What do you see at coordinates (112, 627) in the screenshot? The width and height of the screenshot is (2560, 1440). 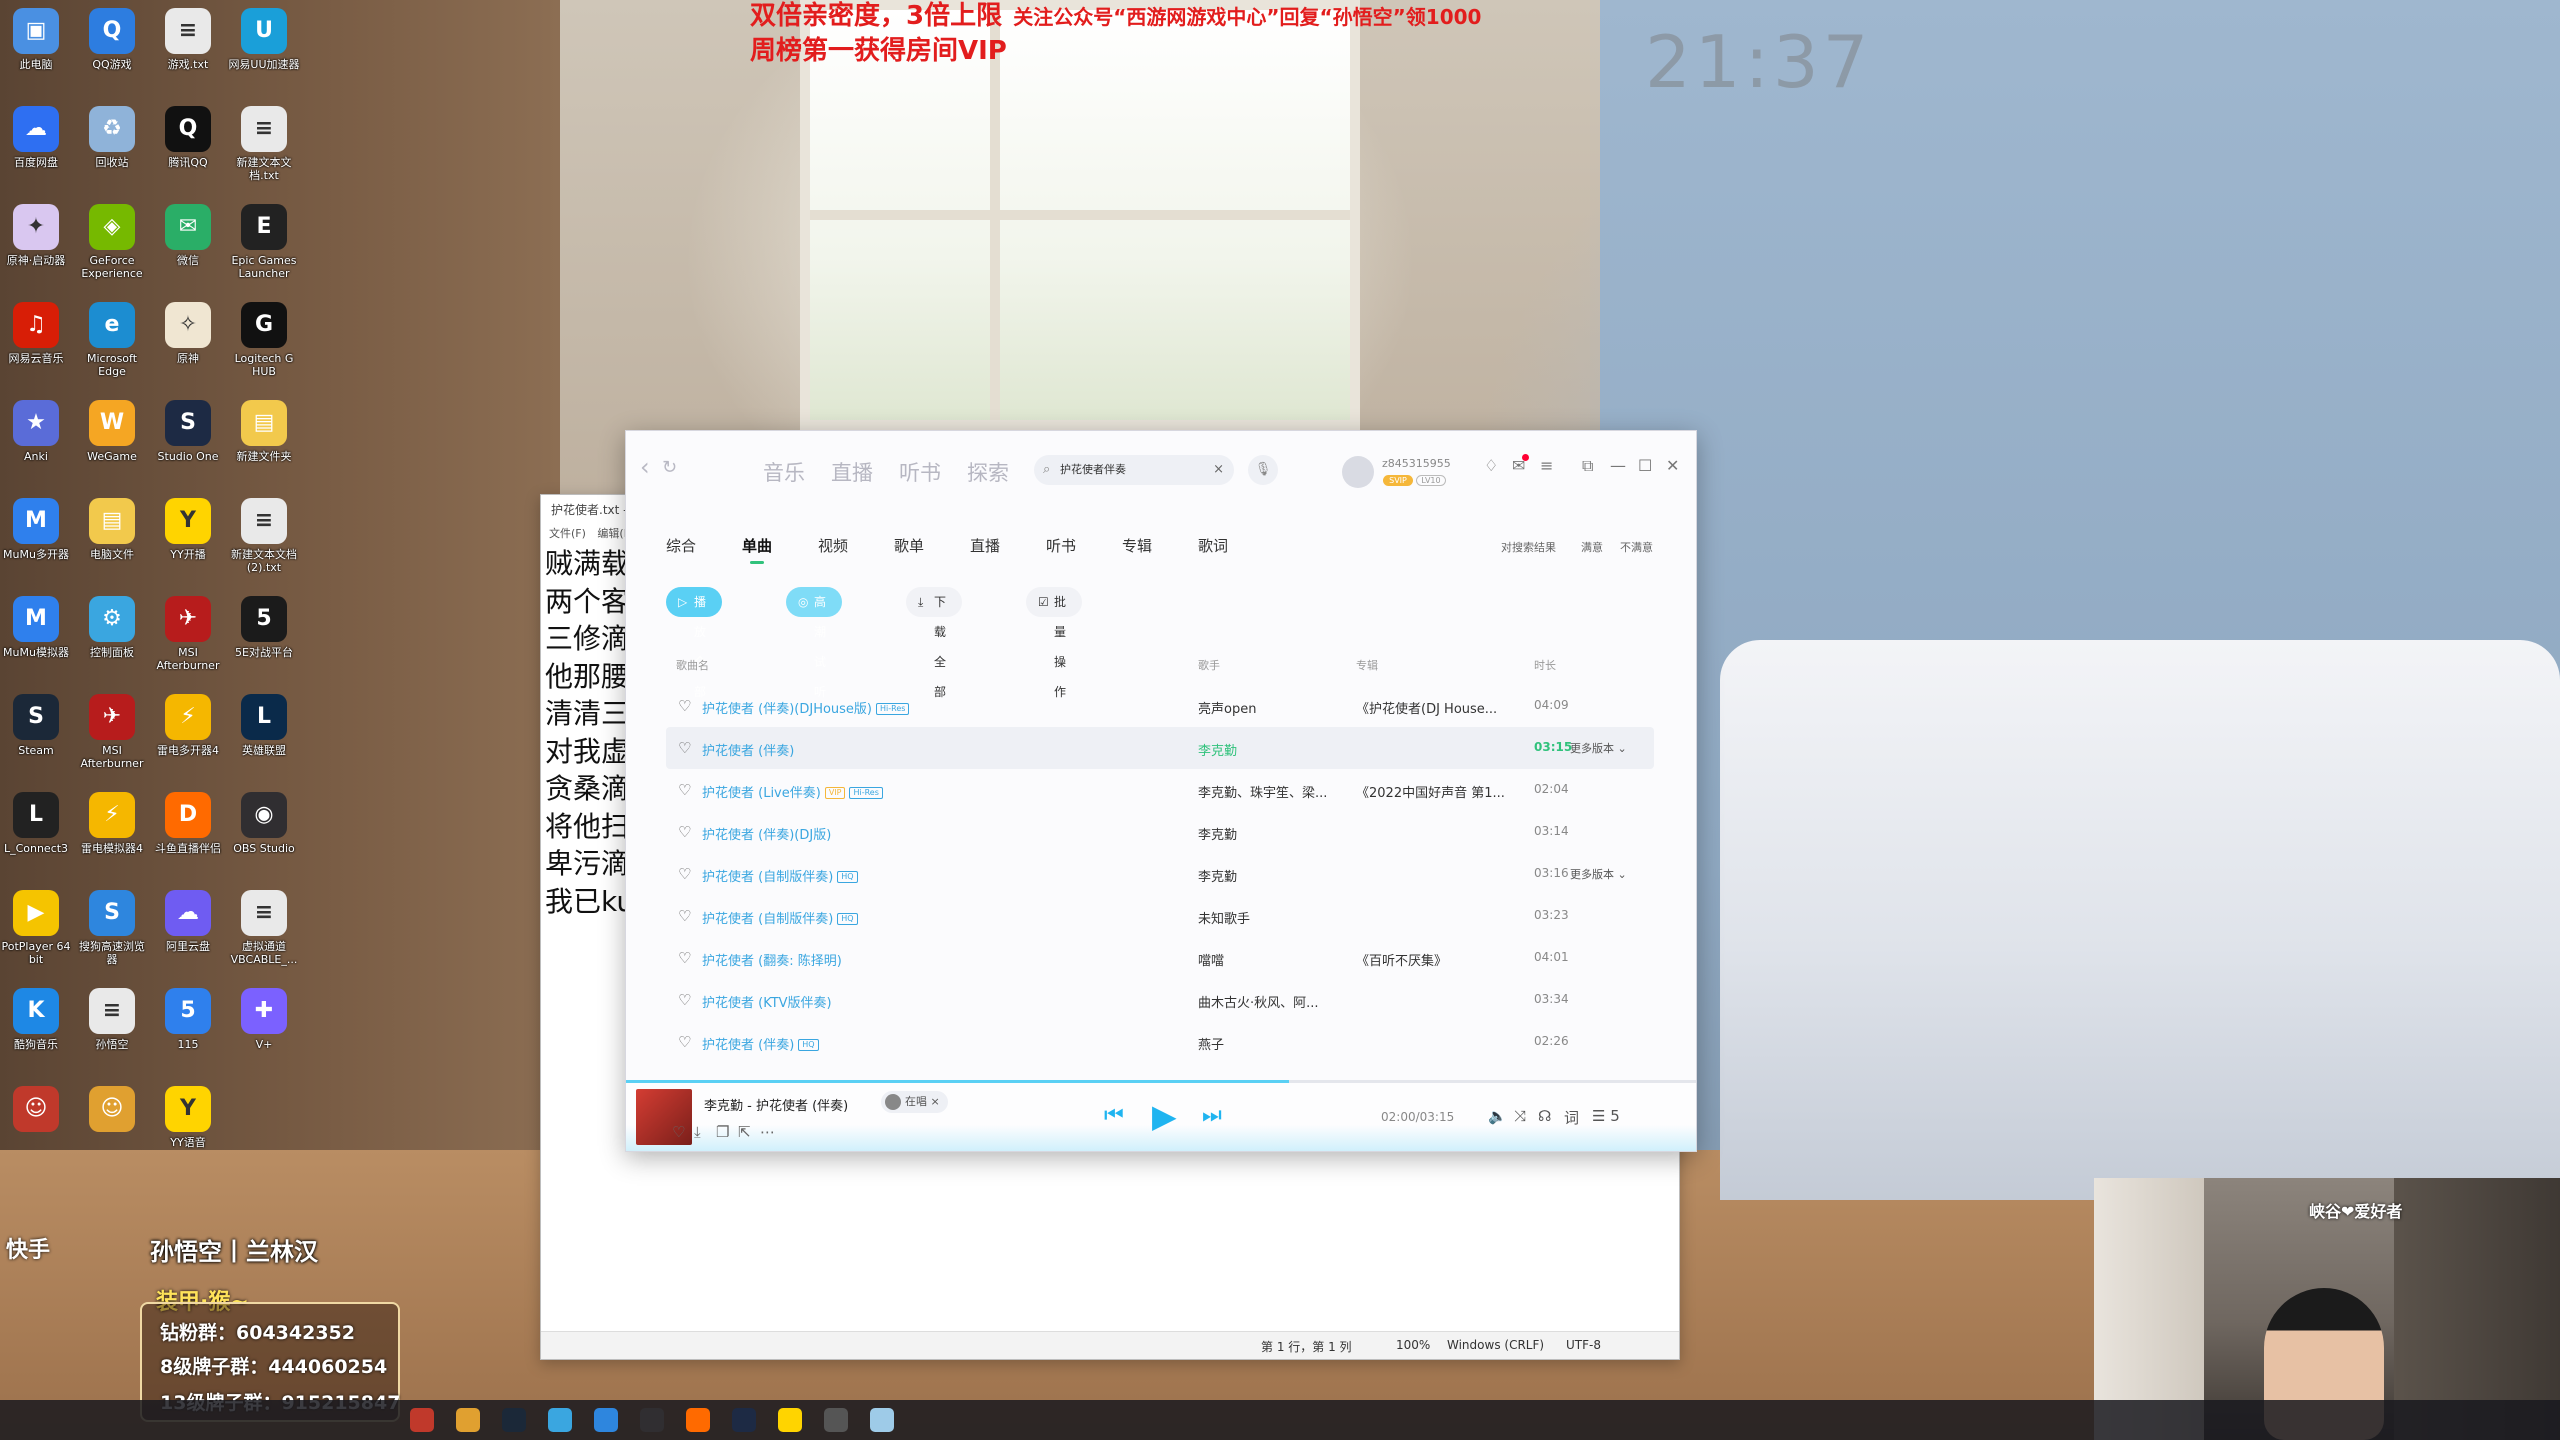 I see `desktop-icon: ⚙ 控制面板` at bounding box center [112, 627].